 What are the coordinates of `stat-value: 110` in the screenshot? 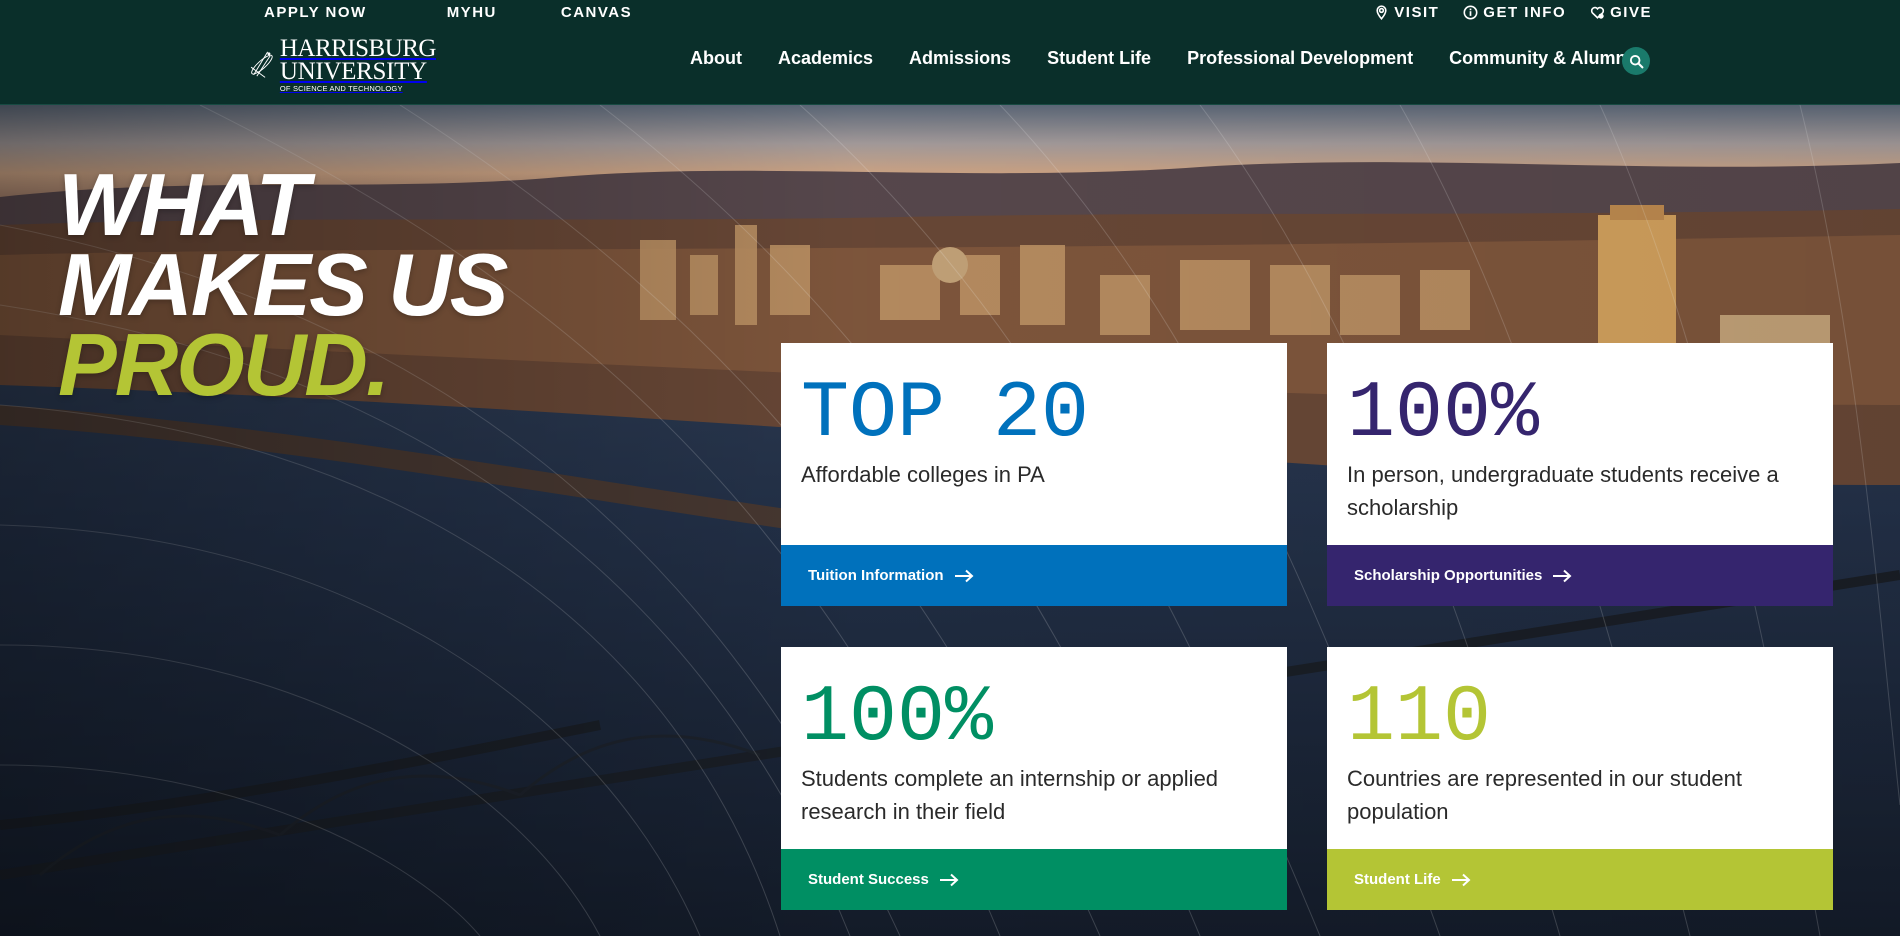 It's located at (1419, 718).